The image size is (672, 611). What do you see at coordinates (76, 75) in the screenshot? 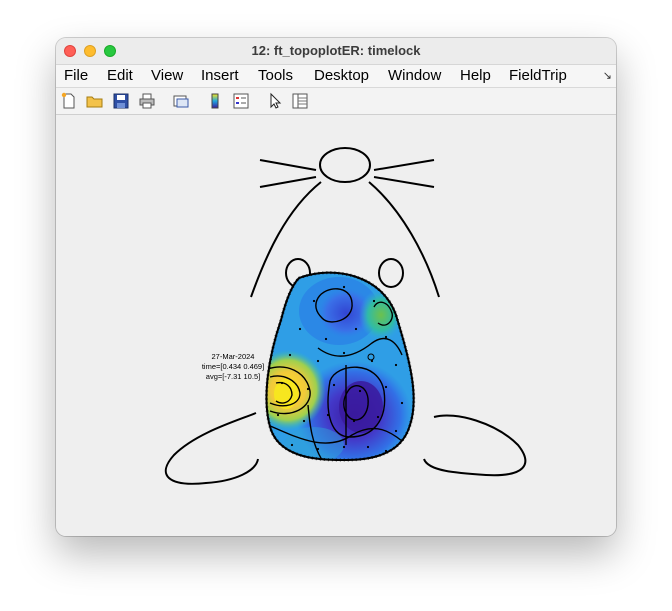
I see `menu-file: File` at bounding box center [76, 75].